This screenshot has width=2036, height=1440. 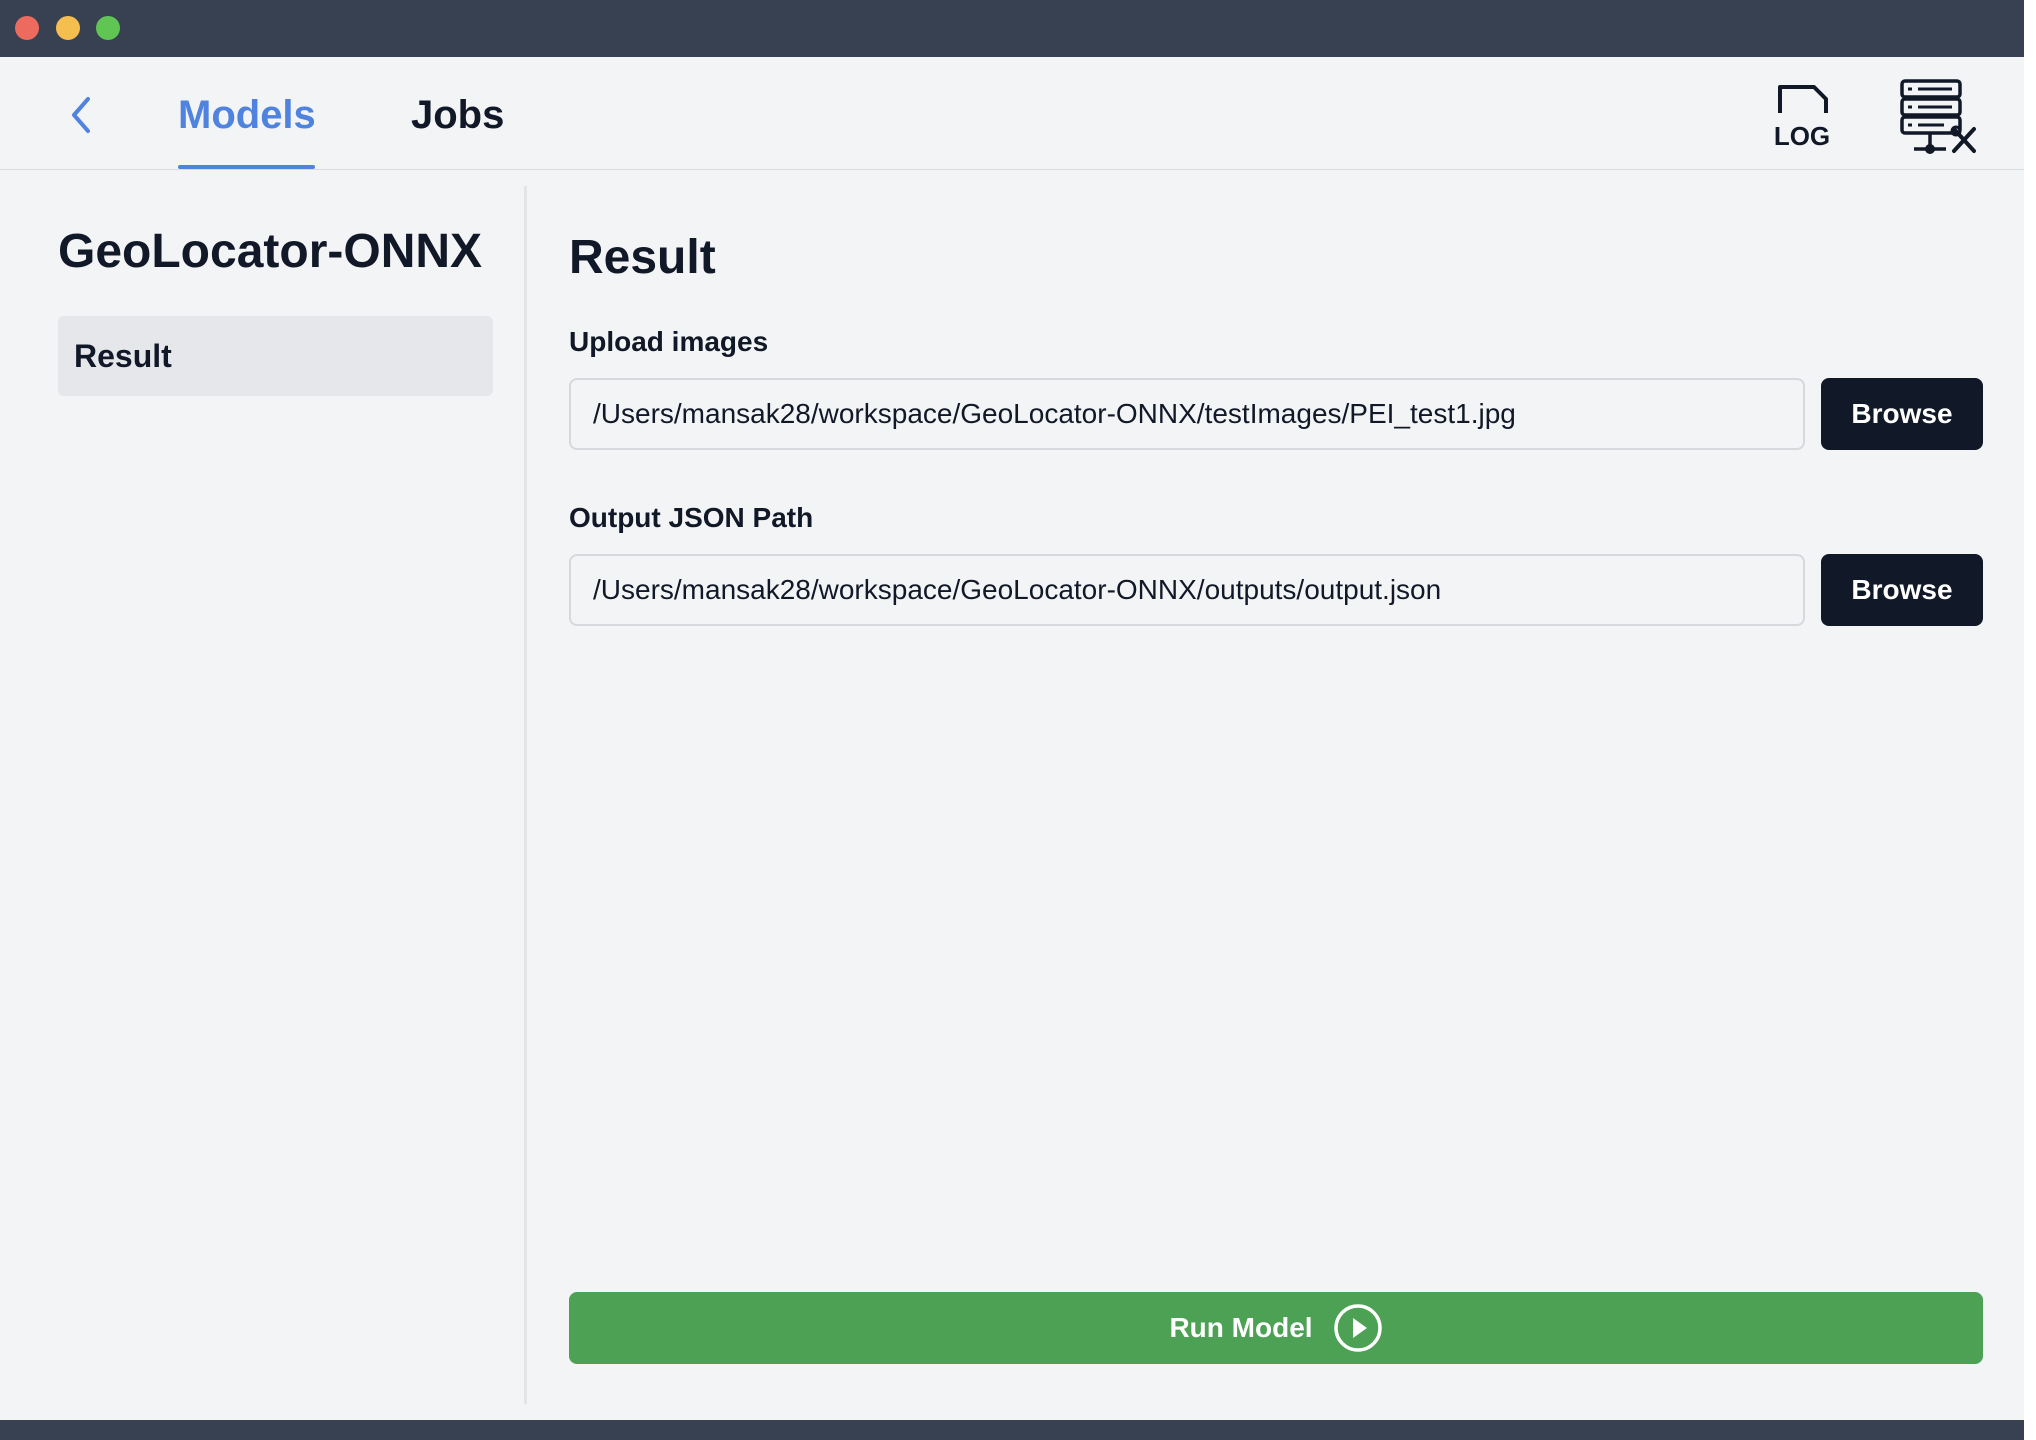 What do you see at coordinates (691, 517) in the screenshot?
I see `output-json-path-label: Output JSON Path` at bounding box center [691, 517].